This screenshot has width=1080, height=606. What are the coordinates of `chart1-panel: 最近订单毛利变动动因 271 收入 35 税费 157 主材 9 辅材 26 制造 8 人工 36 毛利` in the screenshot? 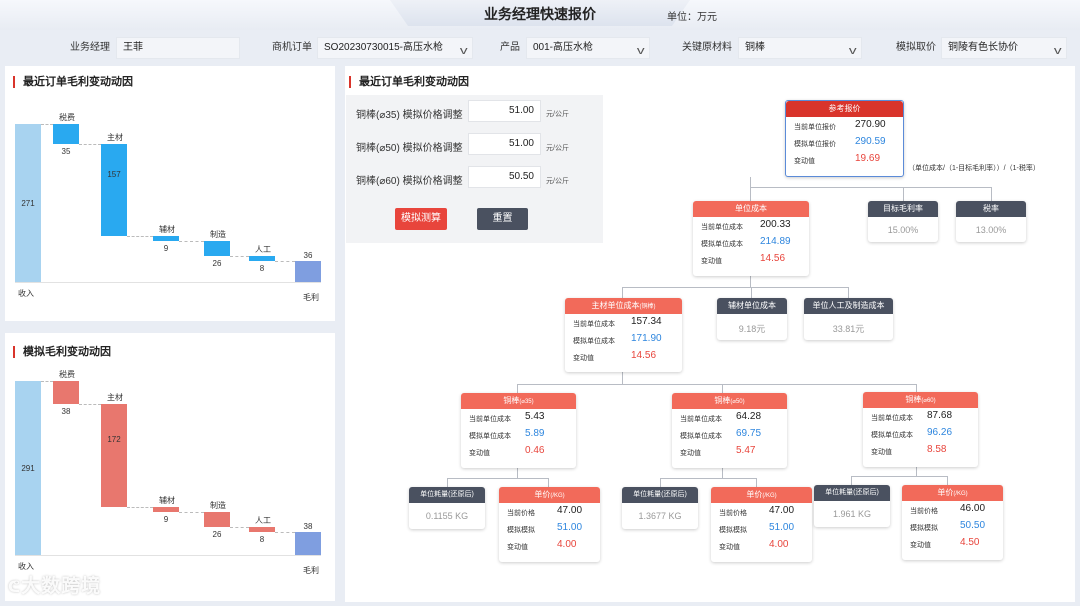 It's located at (170, 193).